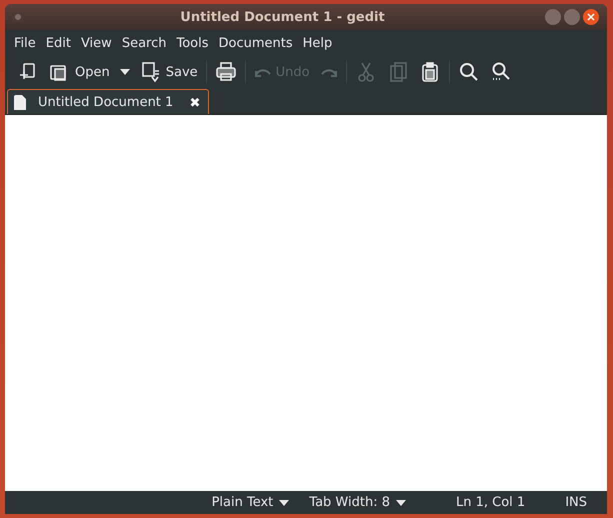 The image size is (613, 518). Describe the element at coordinates (491, 502) in the screenshot. I see `cursor-position: Ln 1, Col 1` at that location.